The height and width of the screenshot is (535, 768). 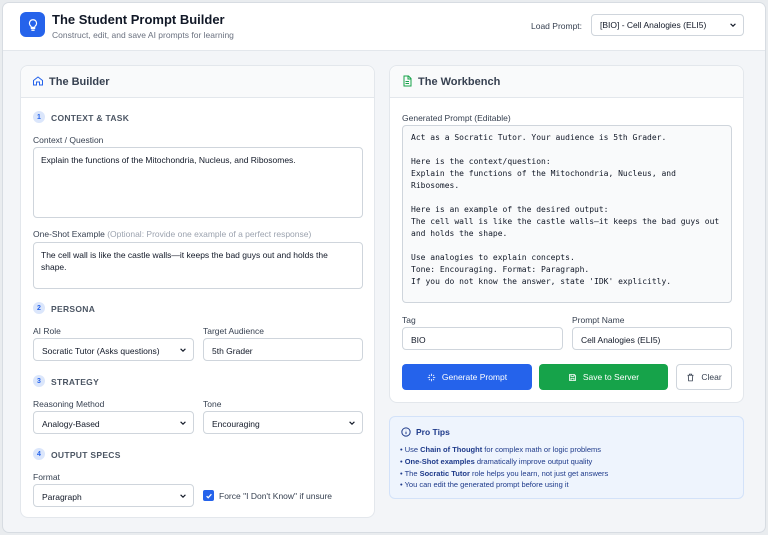 I want to click on format-select: Paragraph, so click(x=113, y=495).